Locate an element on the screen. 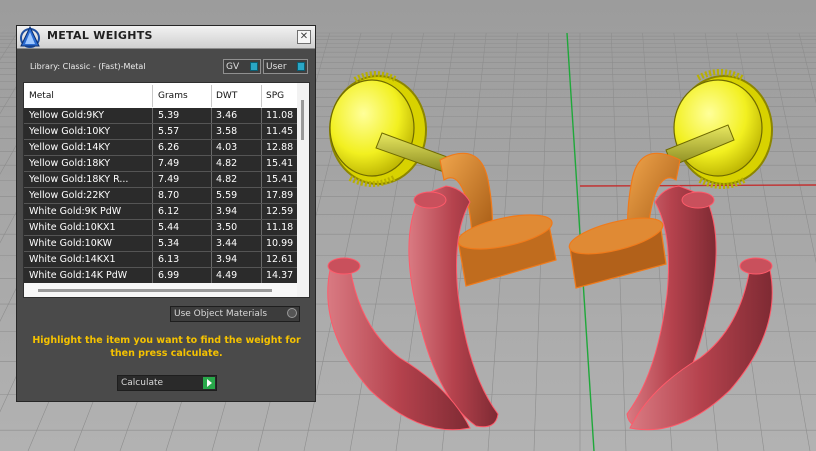 This screenshot has height=451, width=816. table-row: White Gold:14K PdW 6.99 4.49 14.37 is located at coordinates (160, 276).